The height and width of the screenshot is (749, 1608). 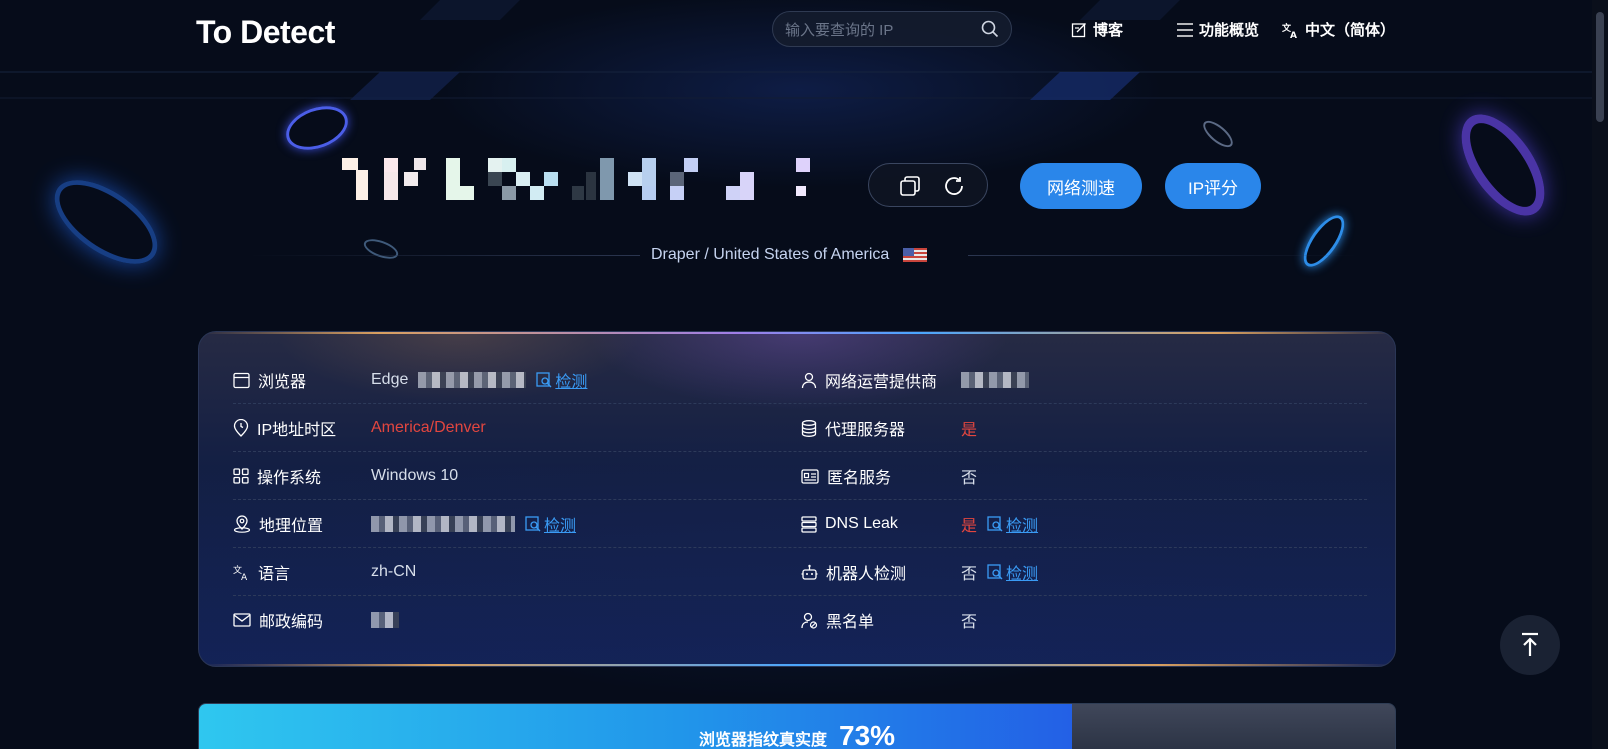 I want to click on location-text: Draper / United States of America, so click(x=770, y=254).